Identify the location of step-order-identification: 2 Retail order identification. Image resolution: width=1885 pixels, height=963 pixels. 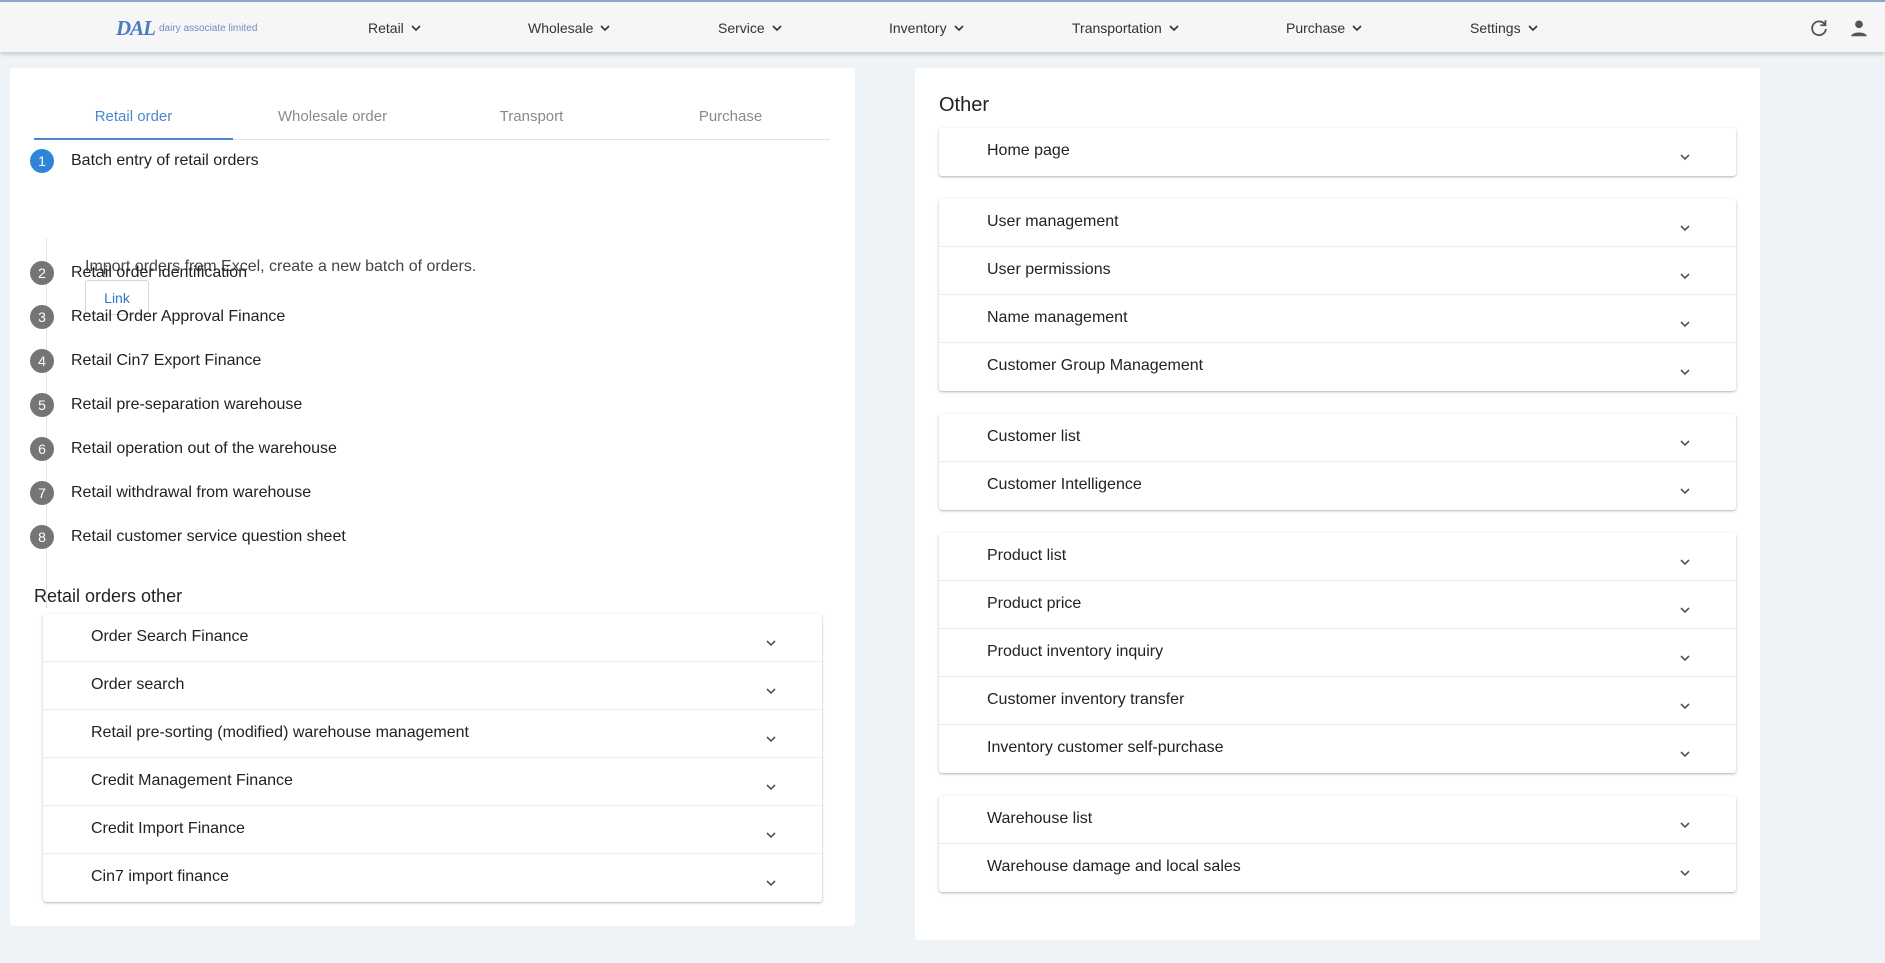
(128, 273).